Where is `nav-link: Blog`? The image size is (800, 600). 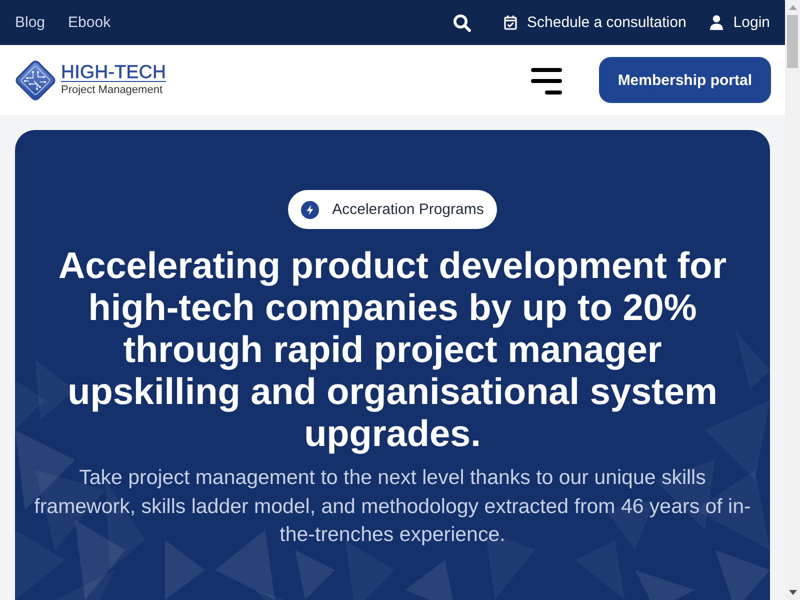
nav-link: Blog is located at coordinates (30, 22).